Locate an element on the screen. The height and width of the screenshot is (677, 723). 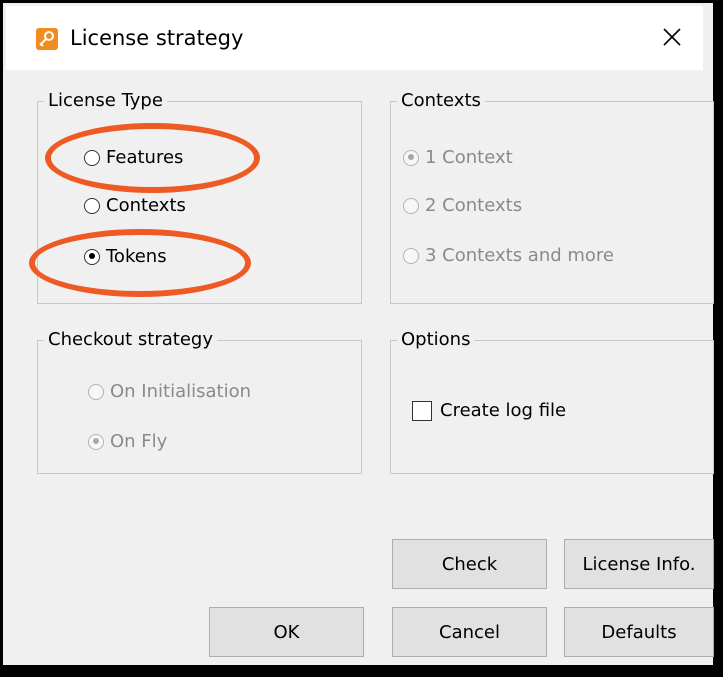
check-button: Check is located at coordinates (469, 564).